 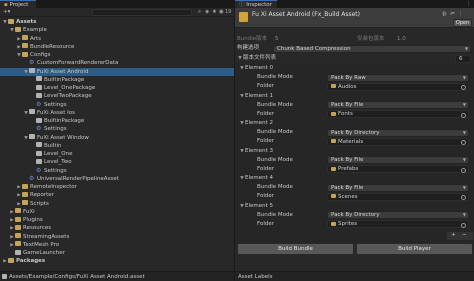 I want to click on folder-row: Folder Sprites, so click(x=364, y=224).